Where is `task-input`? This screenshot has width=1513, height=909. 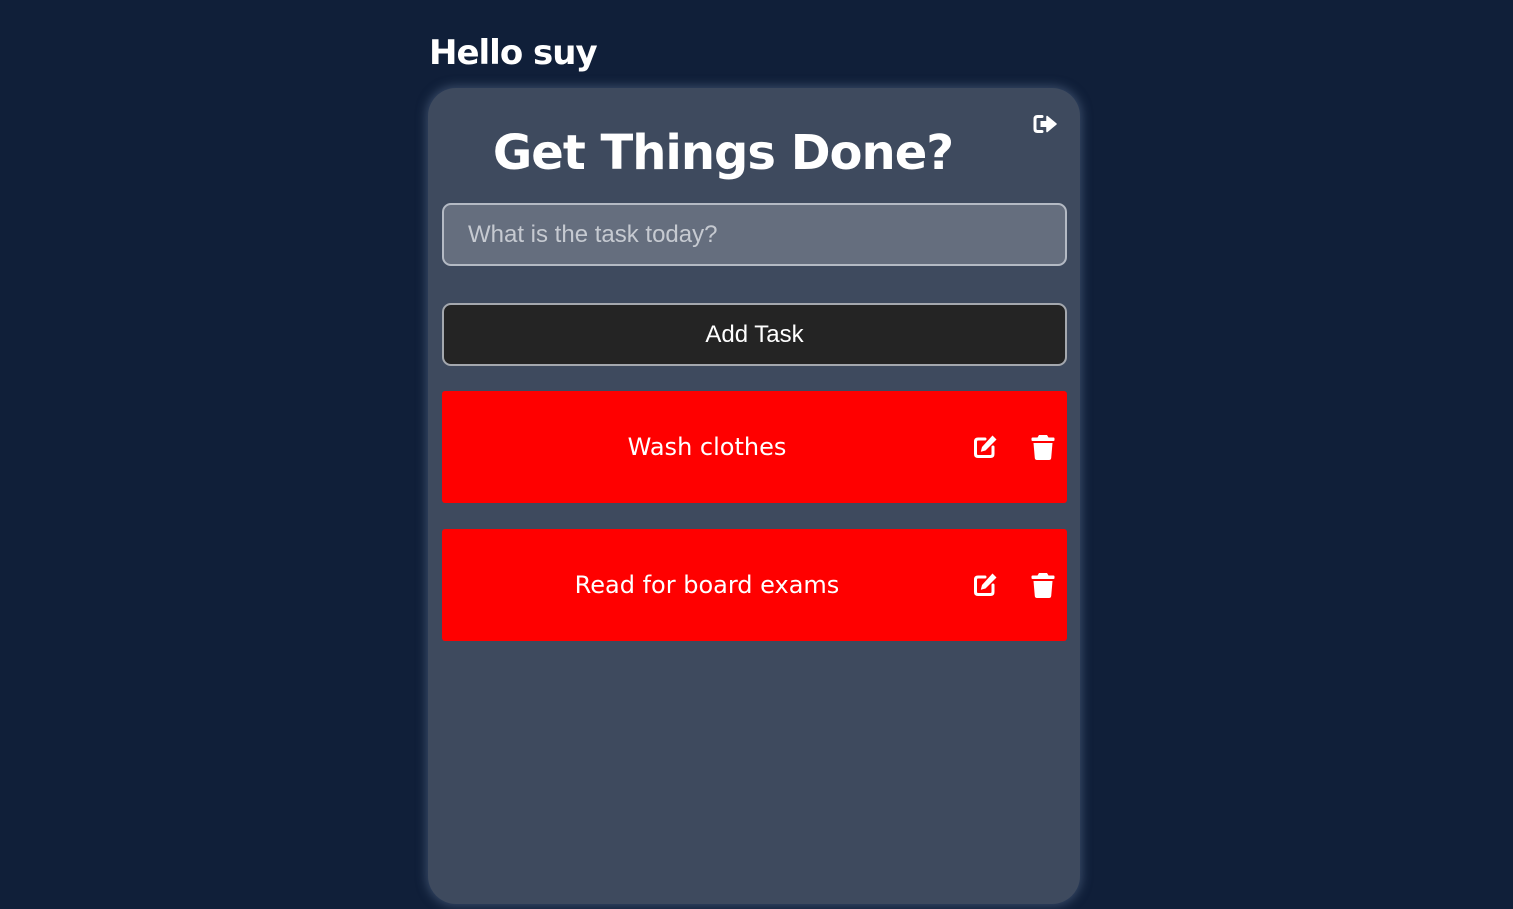 task-input is located at coordinates (754, 234).